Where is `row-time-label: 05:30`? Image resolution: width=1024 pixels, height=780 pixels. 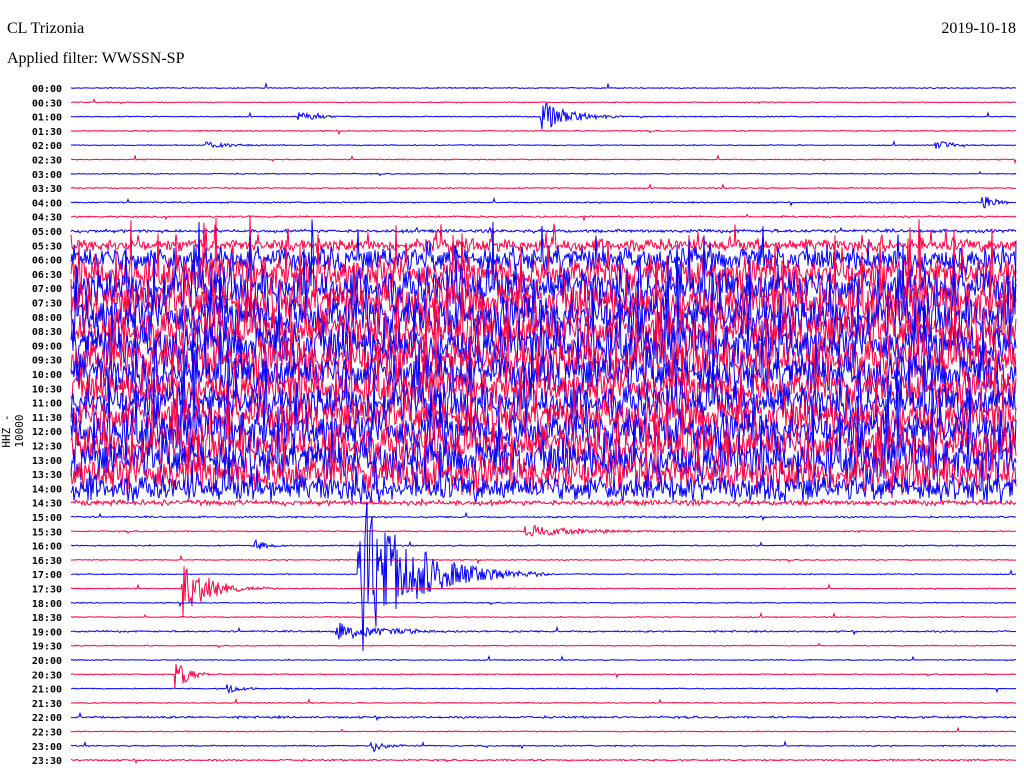
row-time-label: 05:30 is located at coordinates (47, 246).